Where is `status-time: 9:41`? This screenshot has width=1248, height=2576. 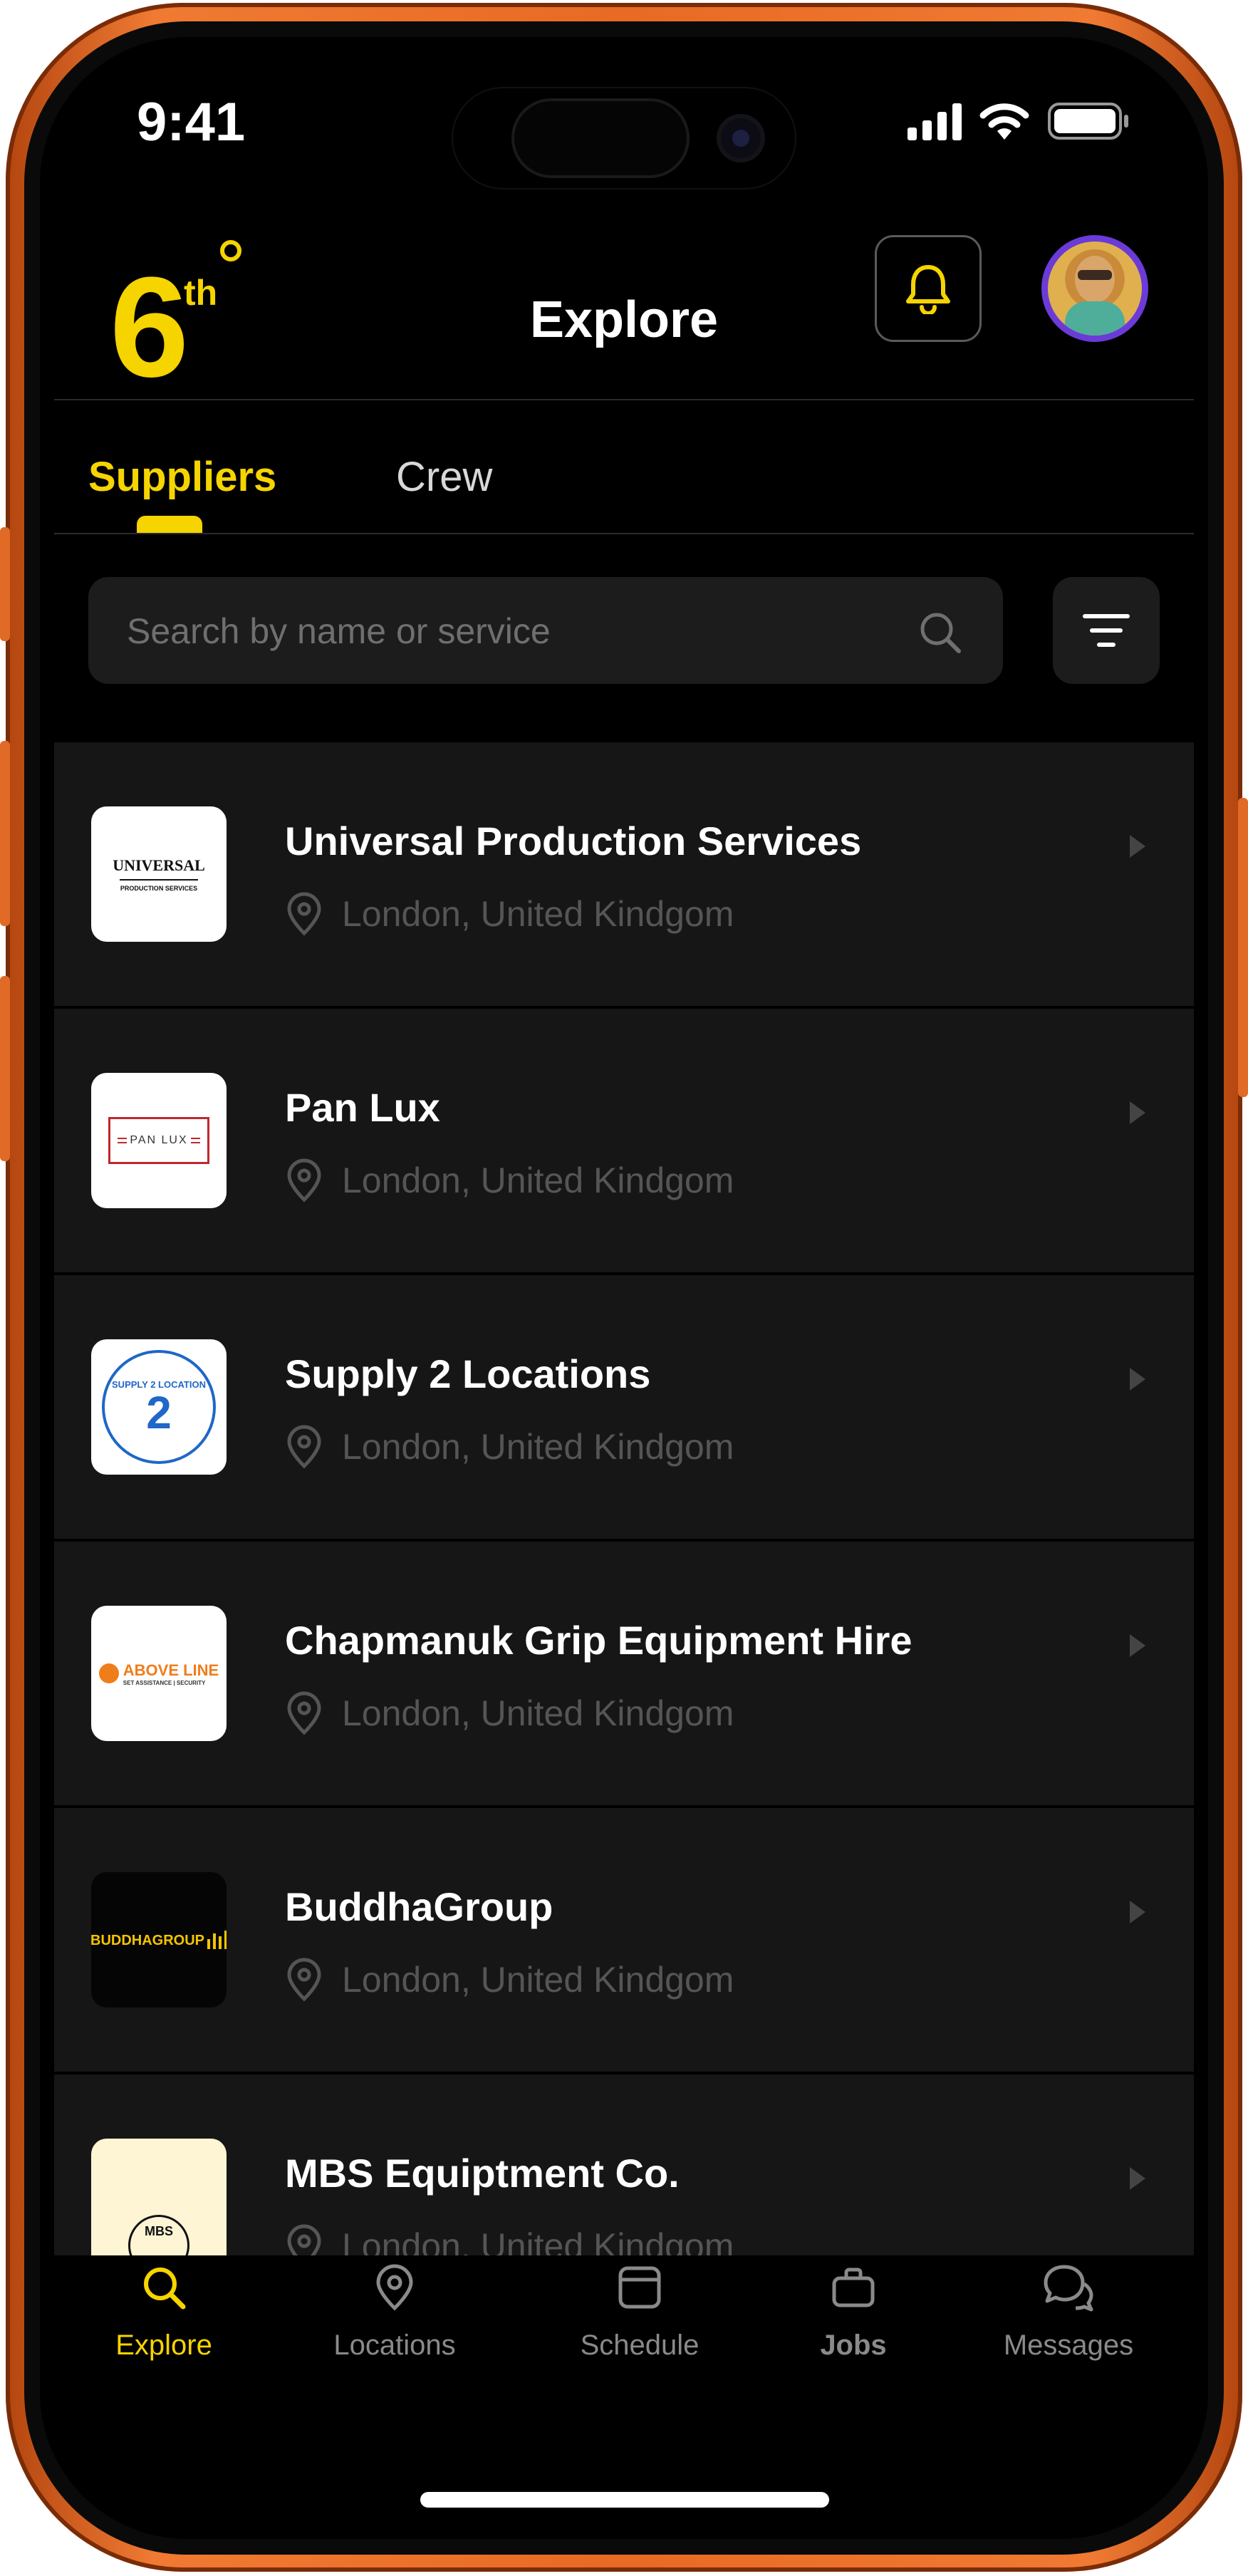 status-time: 9:41 is located at coordinates (191, 122).